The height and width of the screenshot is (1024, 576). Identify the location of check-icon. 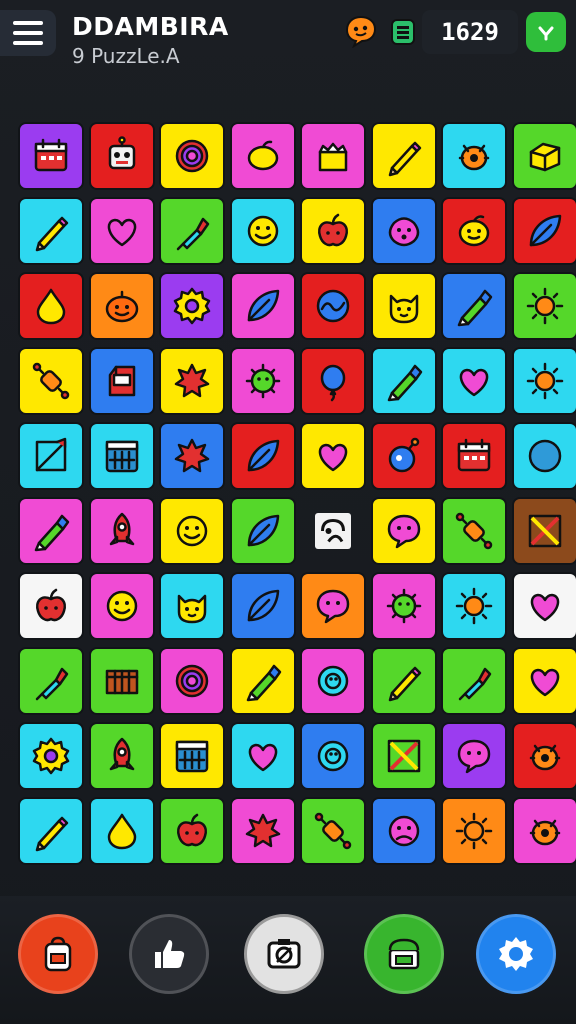
(546, 33).